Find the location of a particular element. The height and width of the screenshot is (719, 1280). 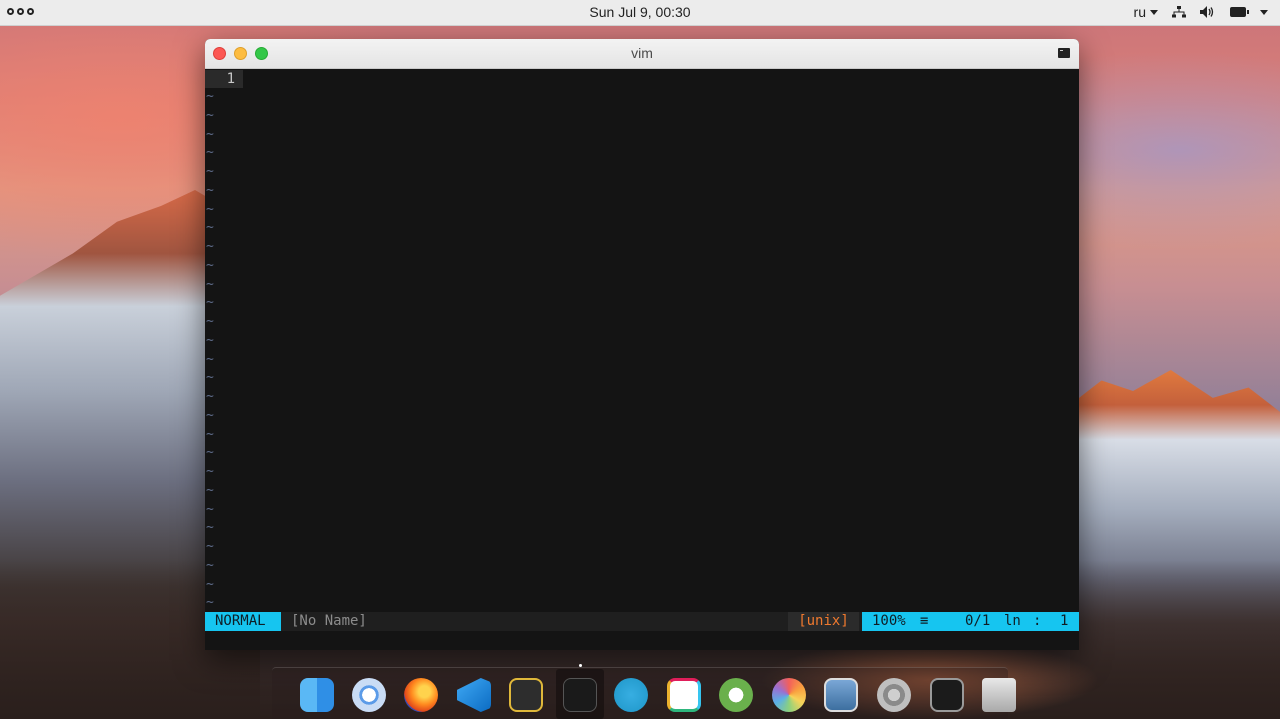

finder-icon is located at coordinates (317, 695).